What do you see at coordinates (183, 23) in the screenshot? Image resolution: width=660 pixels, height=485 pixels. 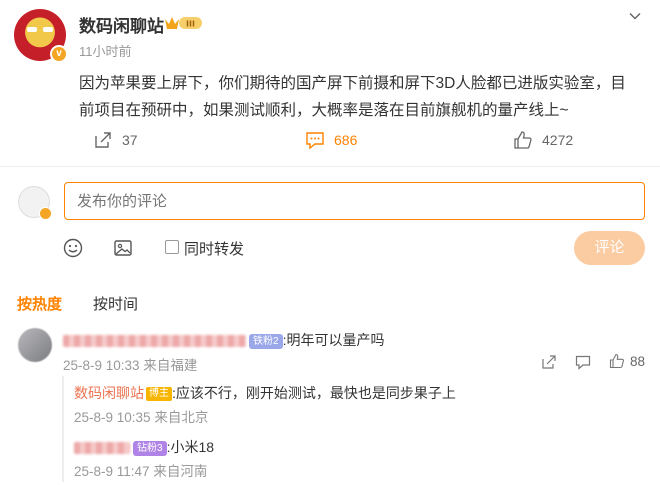 I see `level-crown-badge-icon: III` at bounding box center [183, 23].